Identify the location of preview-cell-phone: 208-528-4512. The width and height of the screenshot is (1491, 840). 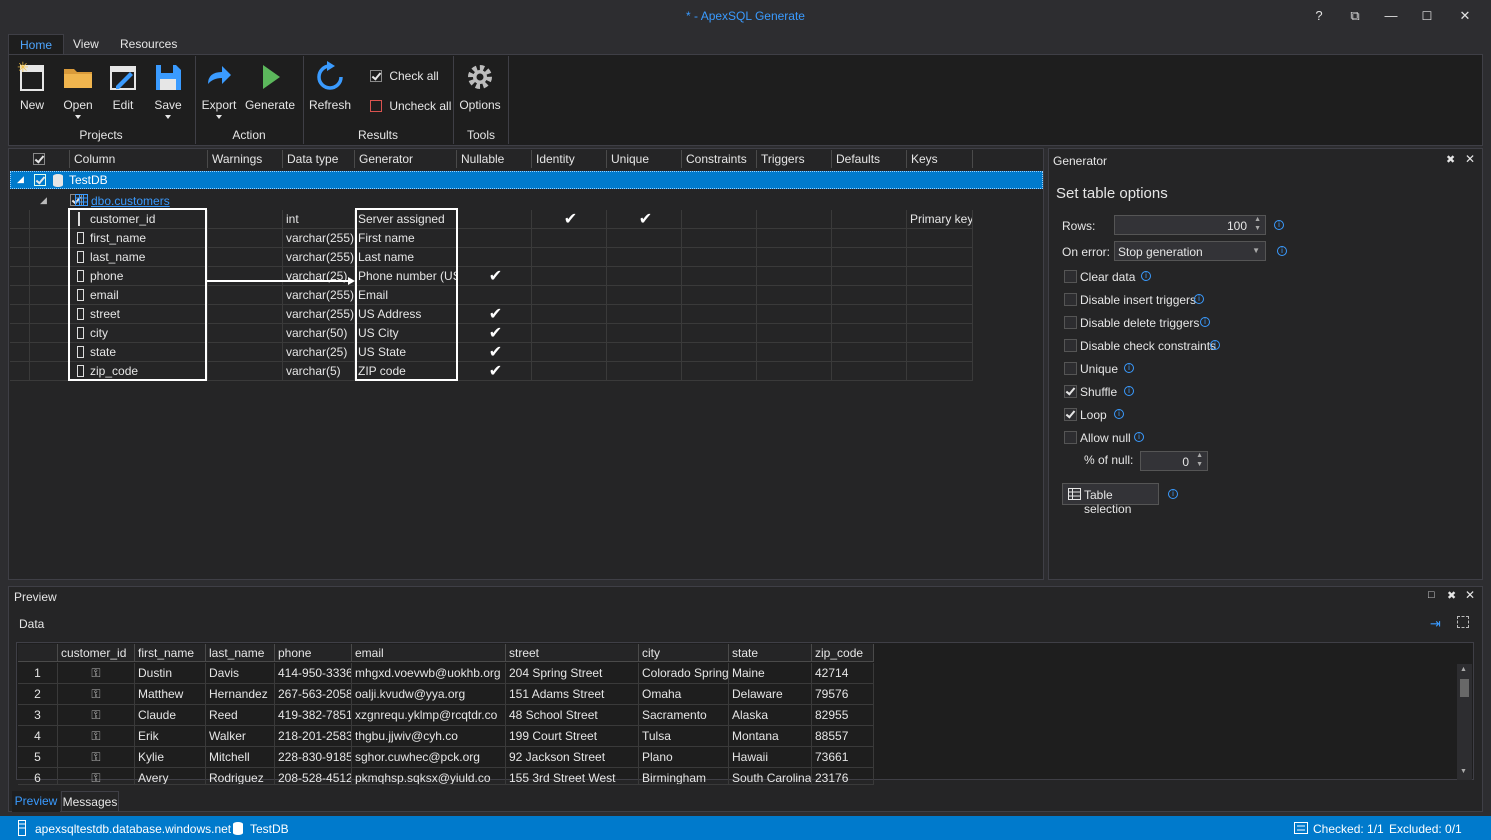
(313, 776).